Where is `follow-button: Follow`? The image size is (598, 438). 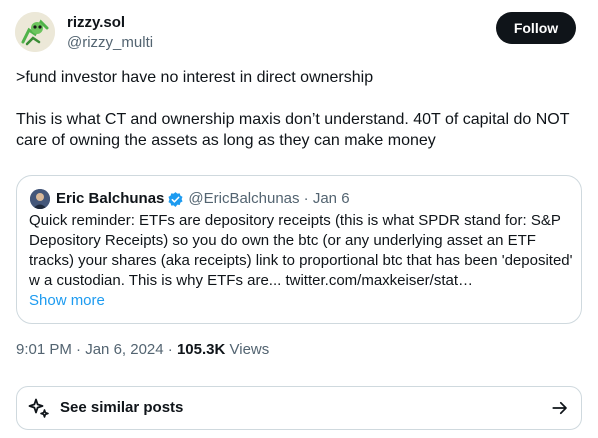
follow-button: Follow is located at coordinates (536, 28).